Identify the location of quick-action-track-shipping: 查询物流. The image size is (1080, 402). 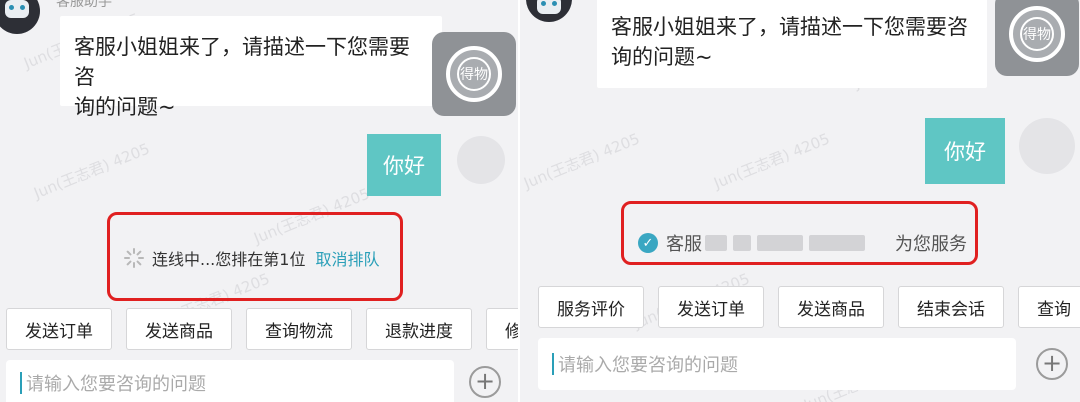
(299, 329).